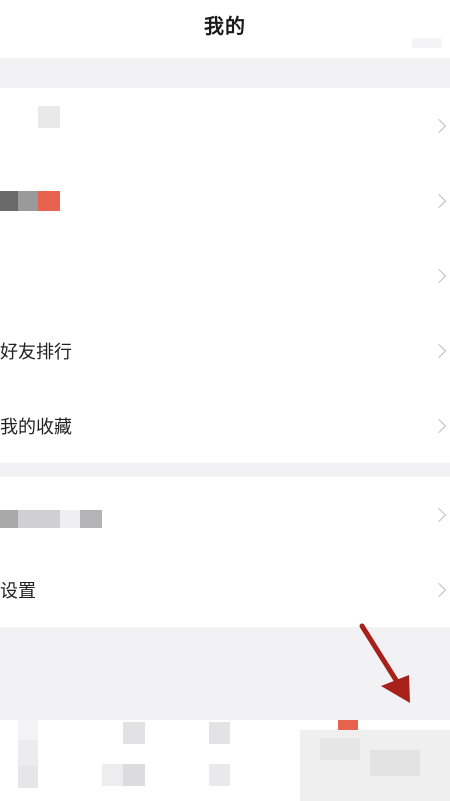 The width and height of the screenshot is (450, 801). What do you see at coordinates (225, 350) in the screenshot?
I see `menu-item-friends-ranking: 好友排行` at bounding box center [225, 350].